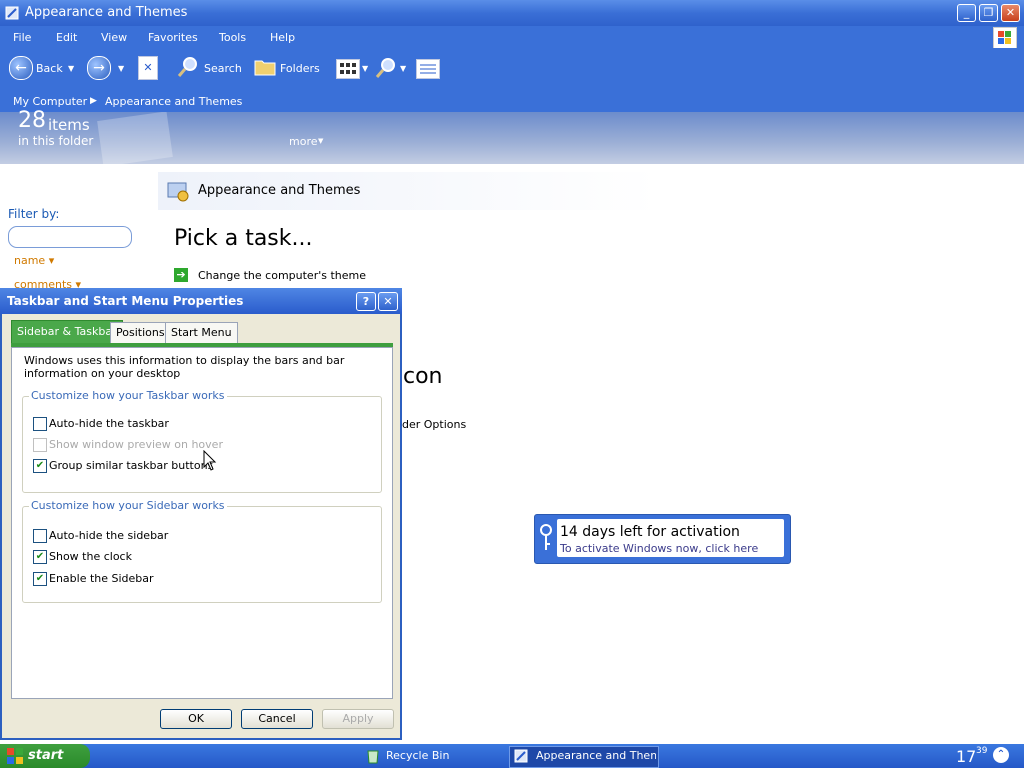  I want to click on more-link: more, so click(303, 141).